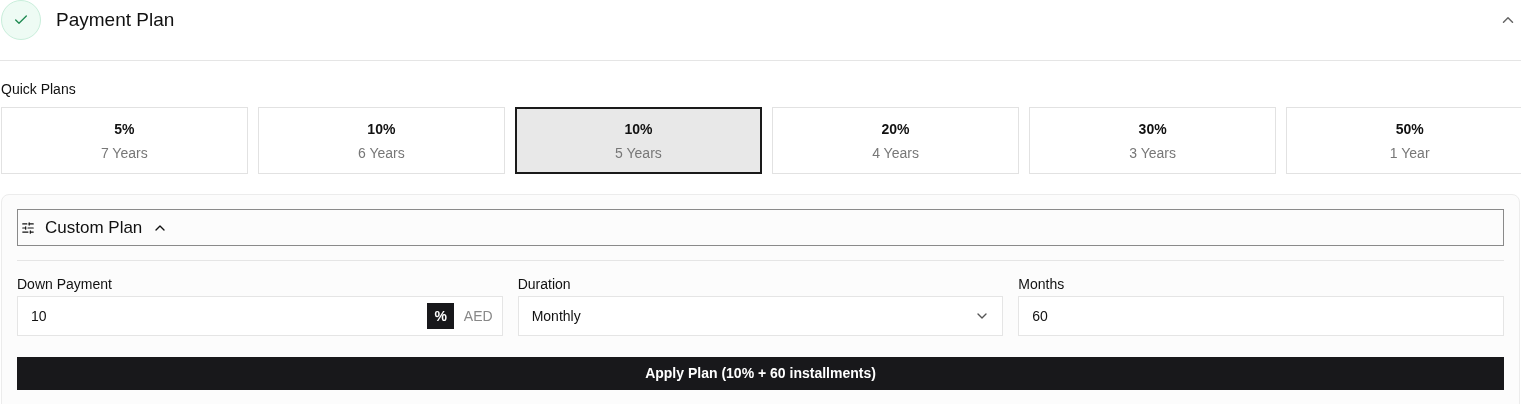 Image resolution: width=1521 pixels, height=404 pixels. What do you see at coordinates (124, 140) in the screenshot?
I see `quick-plan-card: 5% 7 Years` at bounding box center [124, 140].